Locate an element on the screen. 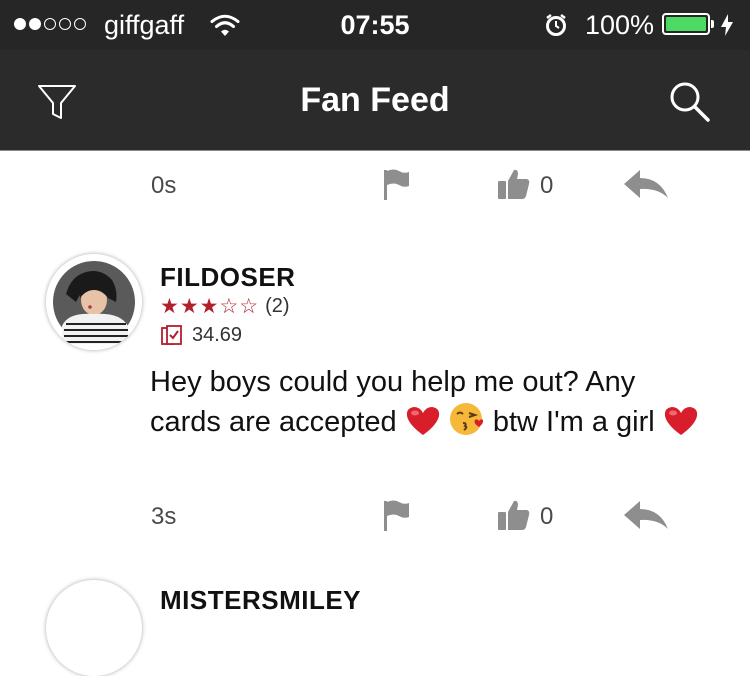 The height and width of the screenshot is (676, 750). kissing-face-emoji-icon is located at coordinates (466, 419).